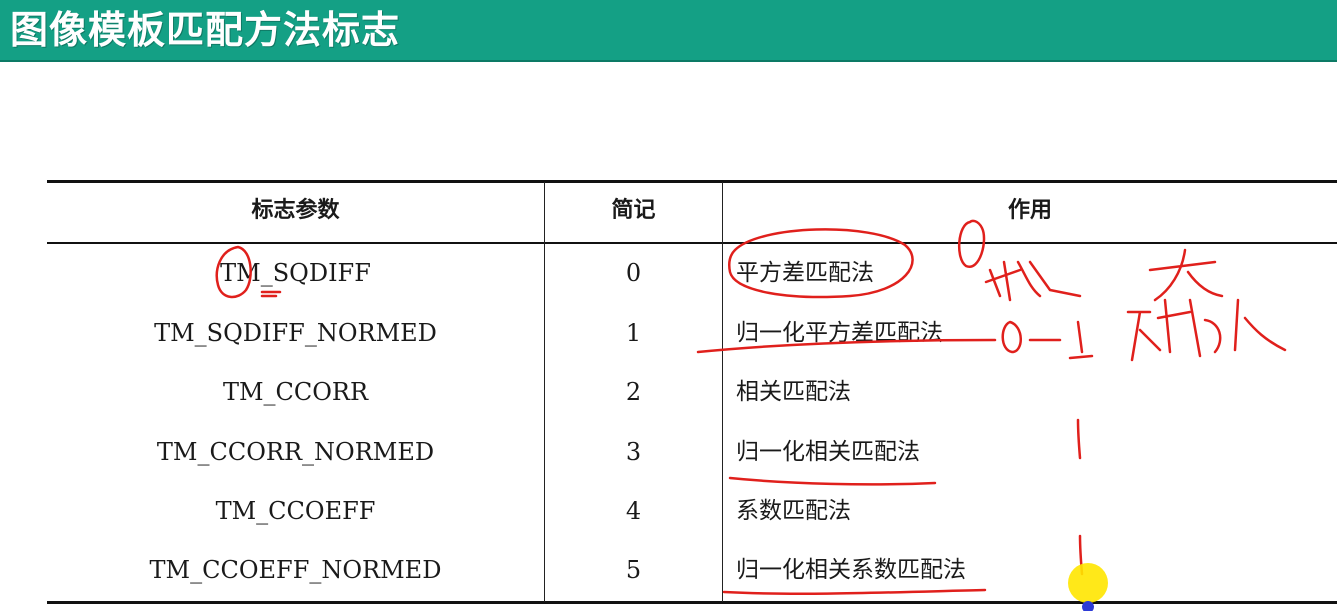 The image size is (1337, 611). What do you see at coordinates (668, 31) in the screenshot?
I see `title-banner: 图像模板匹配方法标志` at bounding box center [668, 31].